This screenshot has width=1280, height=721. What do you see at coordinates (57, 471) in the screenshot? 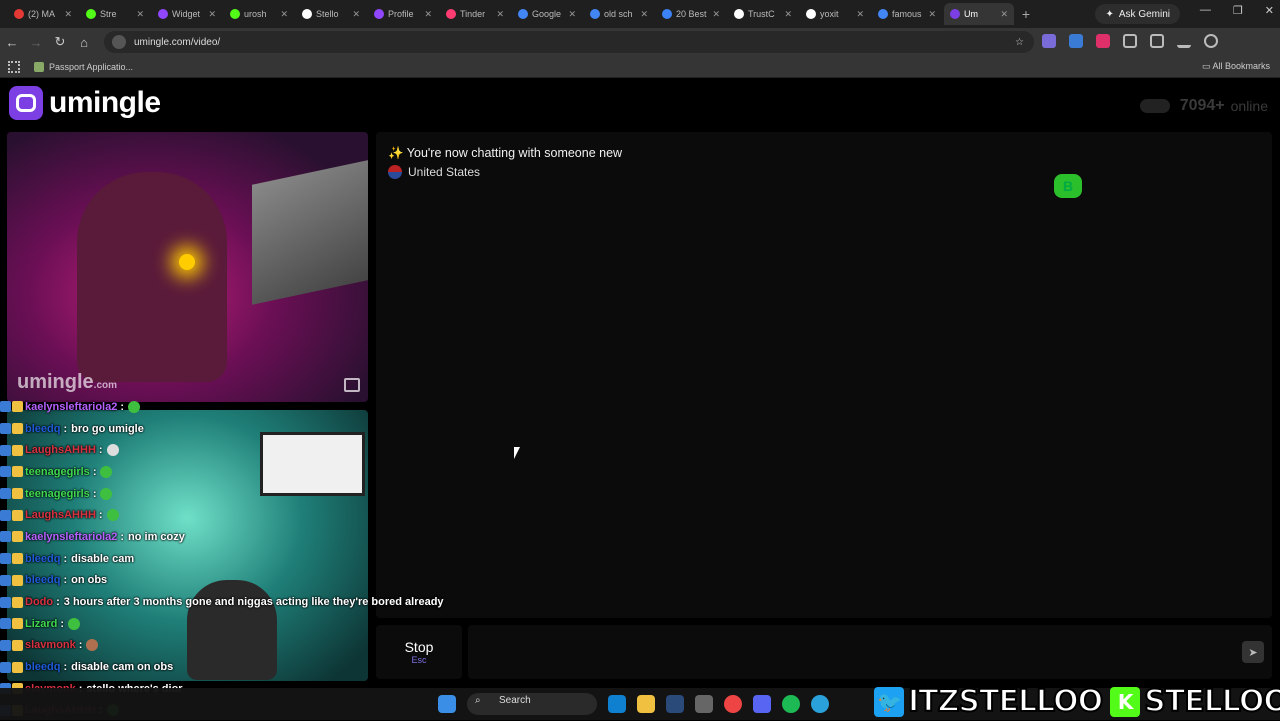
I see `chat-username: teenagegirls` at bounding box center [57, 471].